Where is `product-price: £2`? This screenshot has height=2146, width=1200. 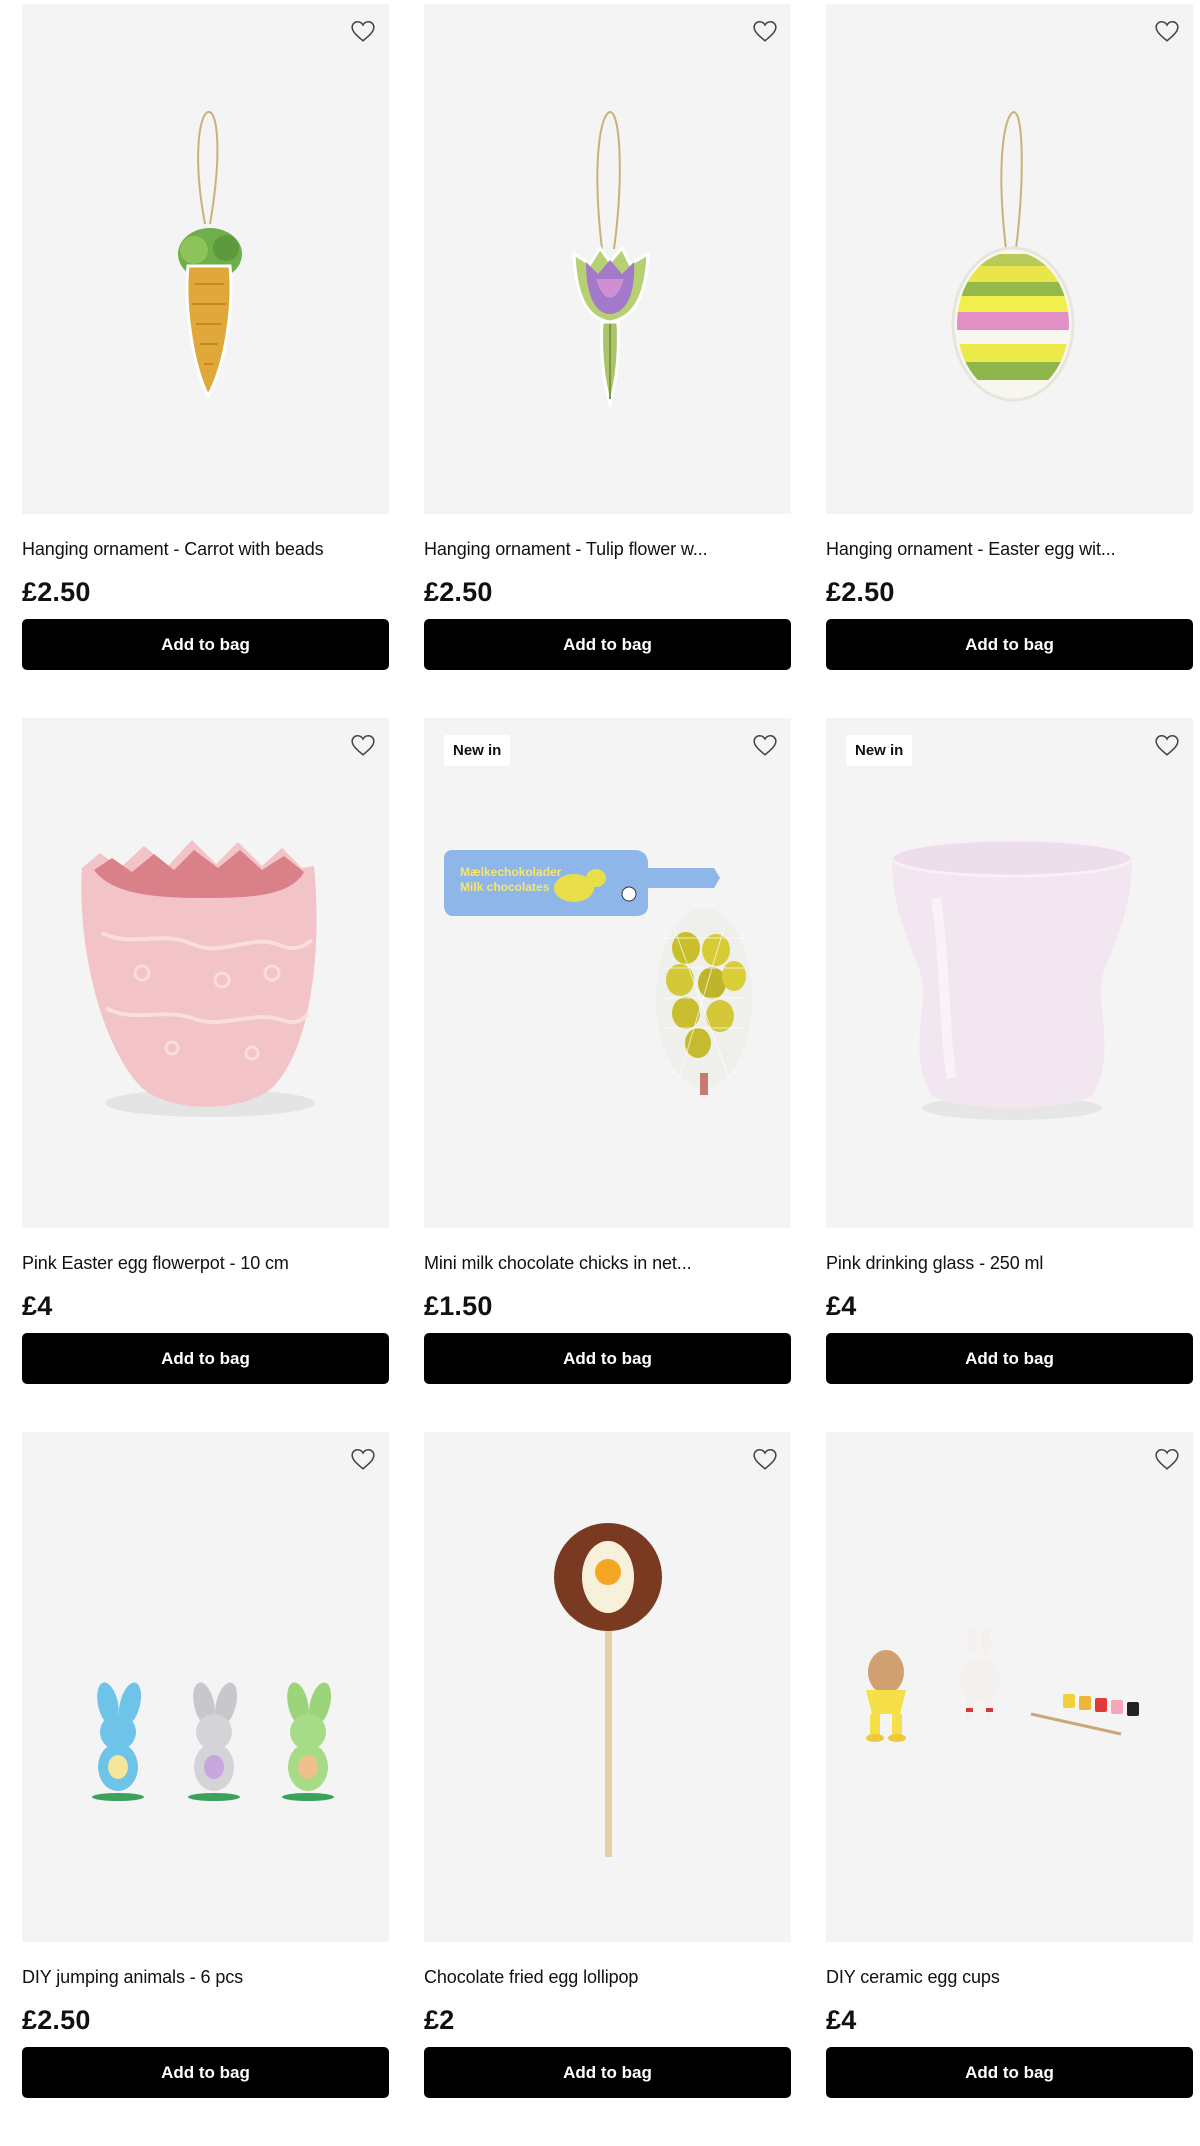 product-price: £2 is located at coordinates (439, 2020).